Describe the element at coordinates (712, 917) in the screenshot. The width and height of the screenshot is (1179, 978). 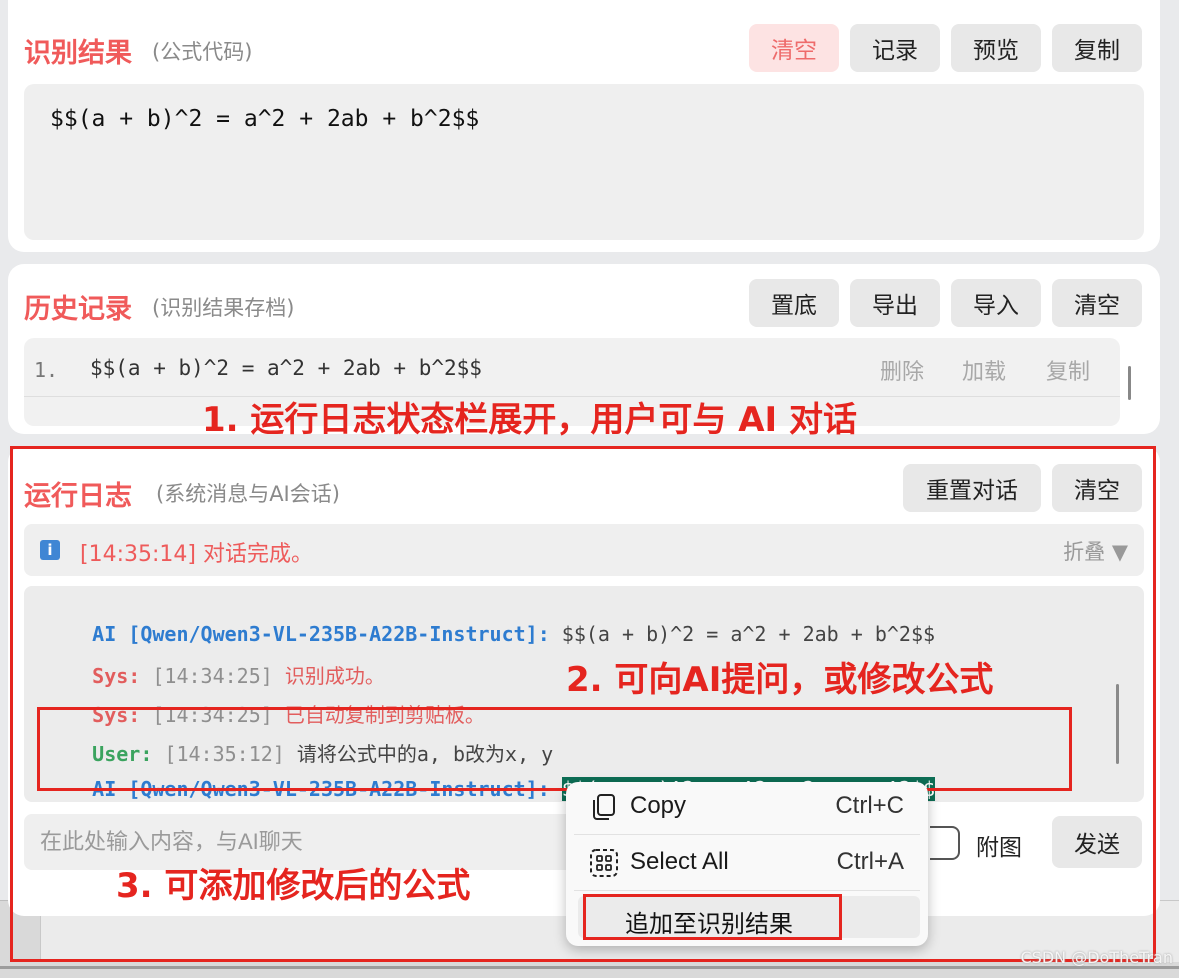
I see `annotation-box-append` at that location.